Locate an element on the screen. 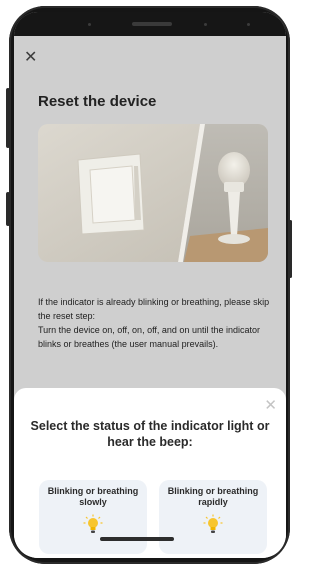 The image size is (320, 572). option-label: Blinking or breathing slowly is located at coordinates (93, 496).